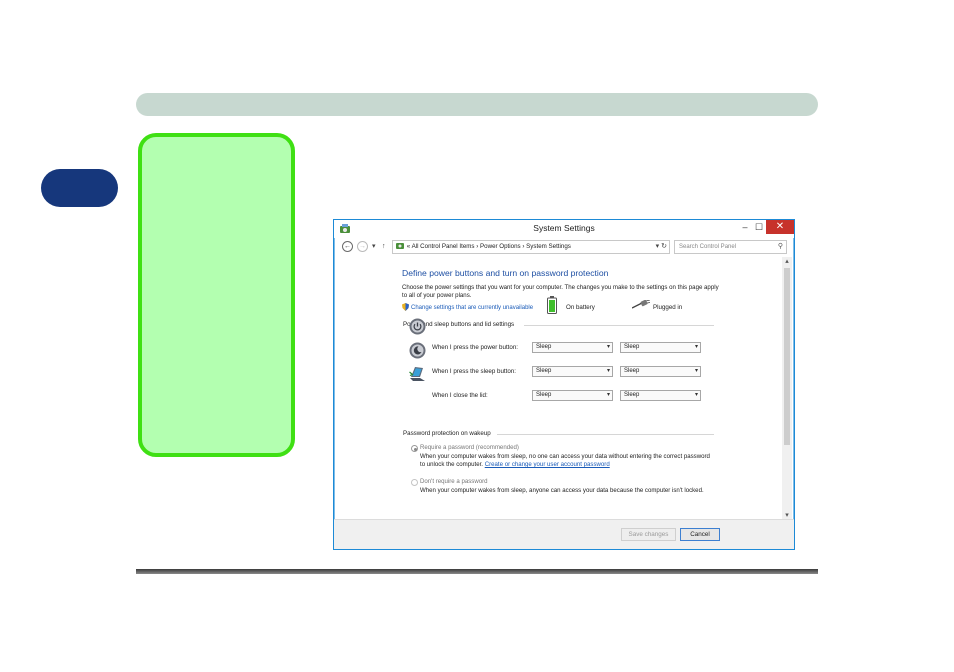 This screenshot has height=672, width=954. Describe the element at coordinates (668, 307) in the screenshot. I see `plugged-column-header: Plugged in` at that location.